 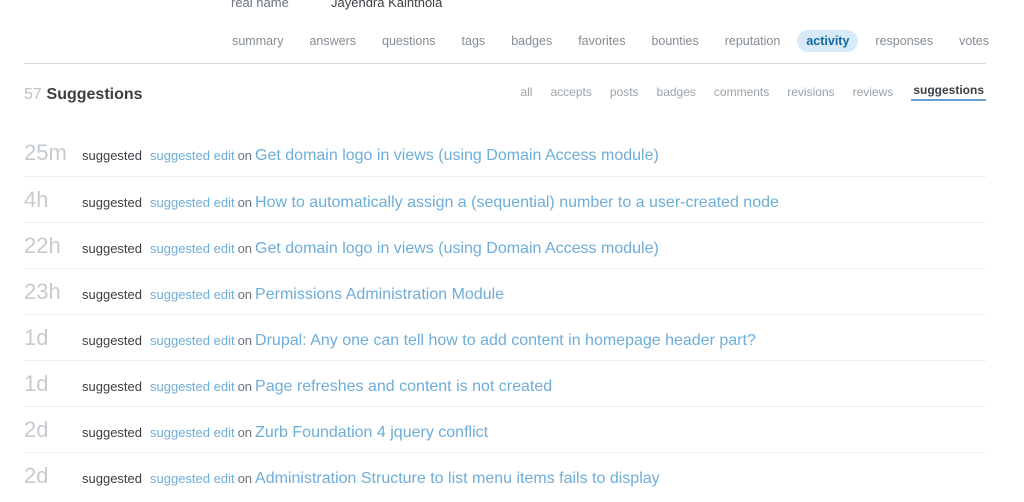 I want to click on filter-tab-suggestions: suggestions, so click(x=948, y=92).